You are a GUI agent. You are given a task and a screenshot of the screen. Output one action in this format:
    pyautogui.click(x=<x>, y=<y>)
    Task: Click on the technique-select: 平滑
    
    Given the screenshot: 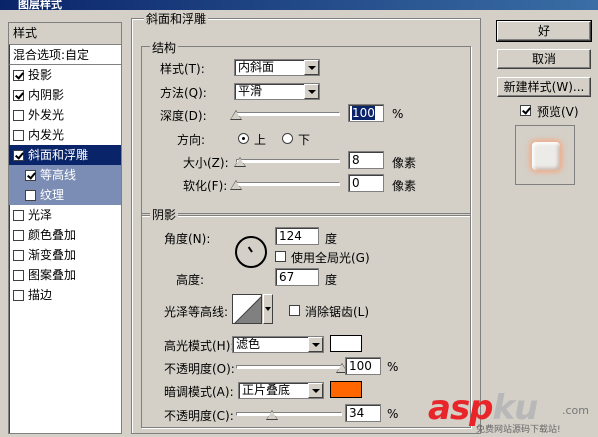 What is the action you would take?
    pyautogui.click(x=277, y=91)
    